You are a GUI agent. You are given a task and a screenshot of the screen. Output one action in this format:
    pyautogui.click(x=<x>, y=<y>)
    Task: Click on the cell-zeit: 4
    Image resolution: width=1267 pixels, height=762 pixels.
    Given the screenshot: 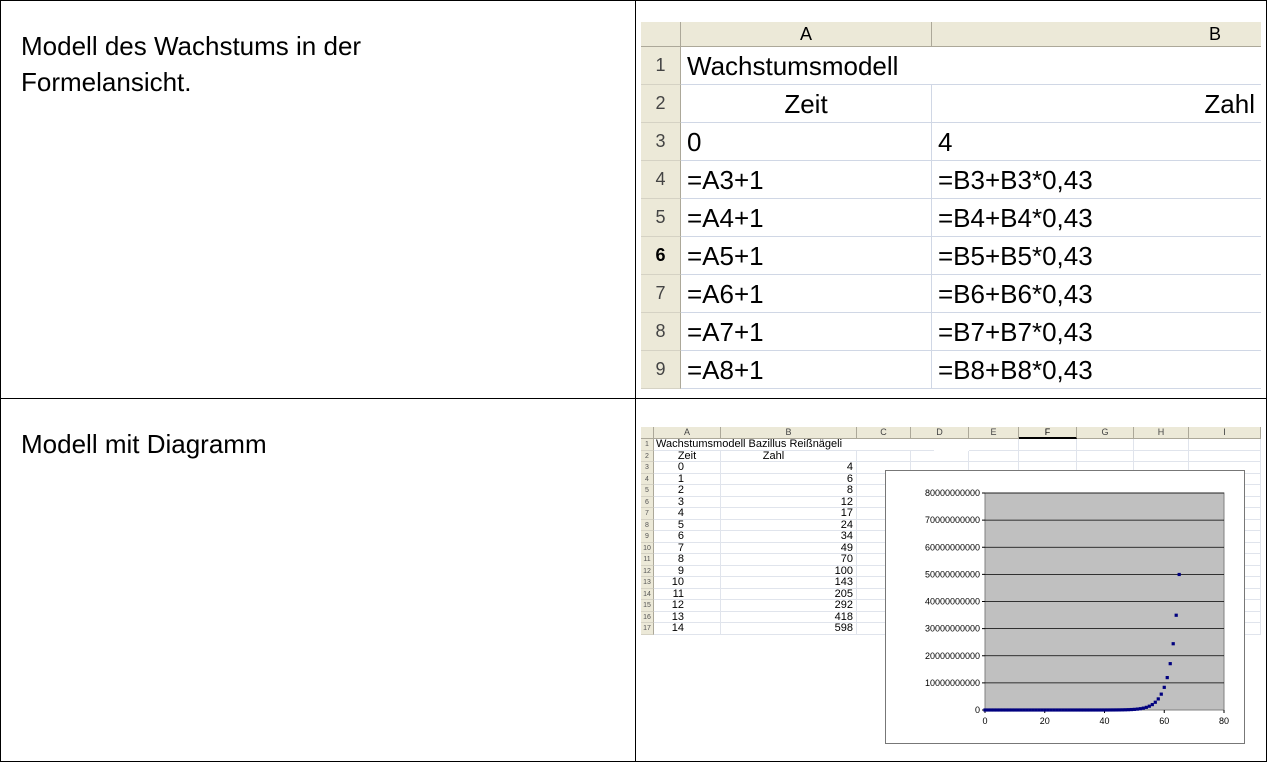 What is the action you would take?
    pyautogui.click(x=687, y=514)
    